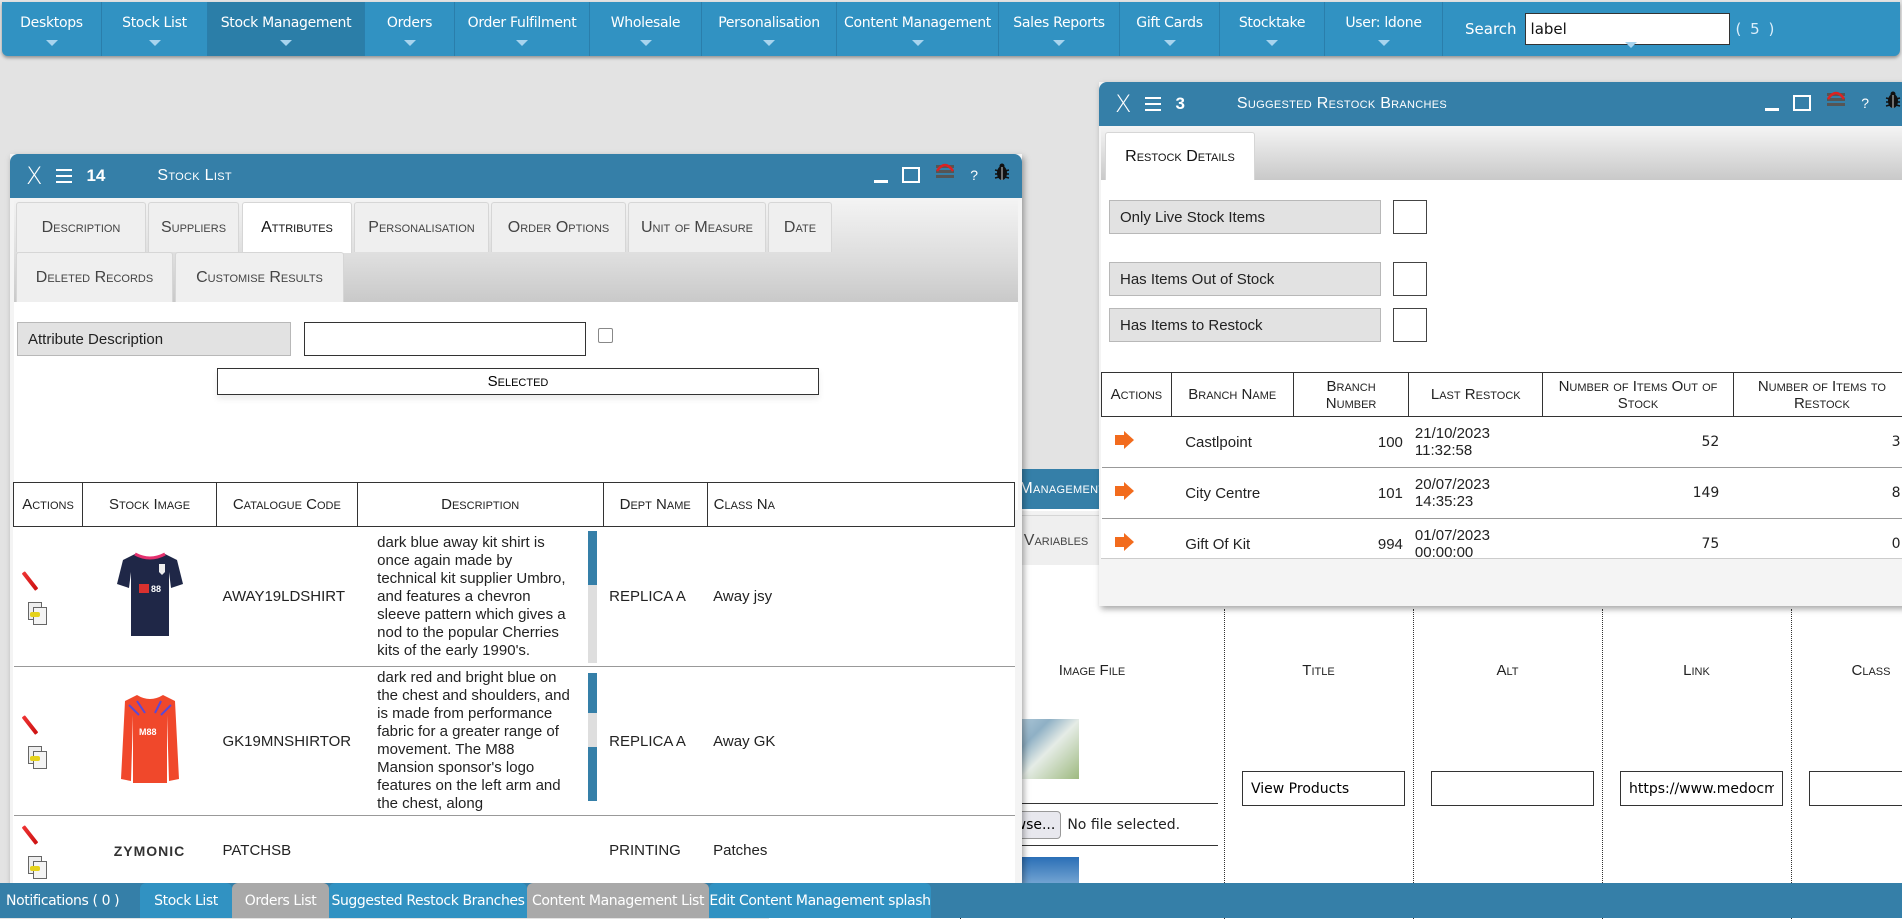 The width and height of the screenshot is (1902, 919). What do you see at coordinates (70, 900) in the screenshot?
I see `notifications-button: Notifications ( 0 )` at bounding box center [70, 900].